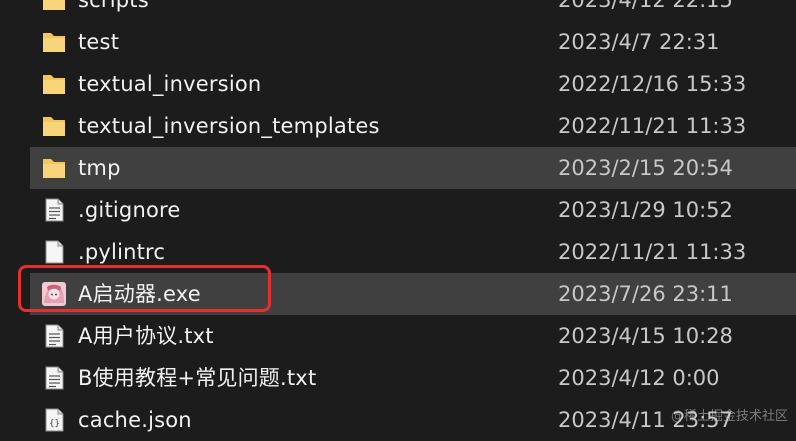 Image resolution: width=796 pixels, height=441 pixels. Describe the element at coordinates (398, 210) in the screenshot. I see `file-row: .gitignore 2023/1/29 10:52` at that location.